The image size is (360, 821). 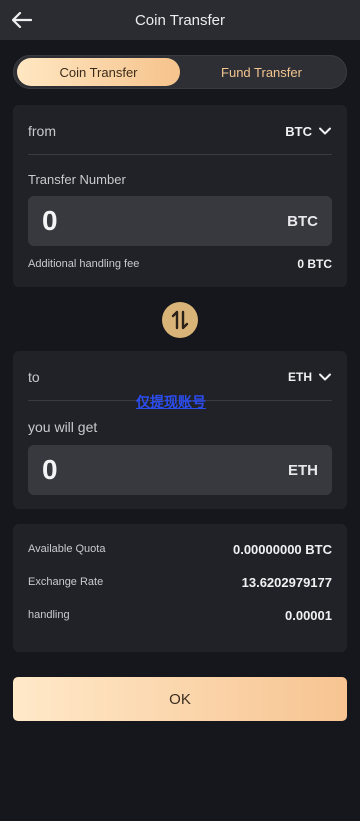 I want to click on transfer-number-label: Transfer Number, so click(x=77, y=179).